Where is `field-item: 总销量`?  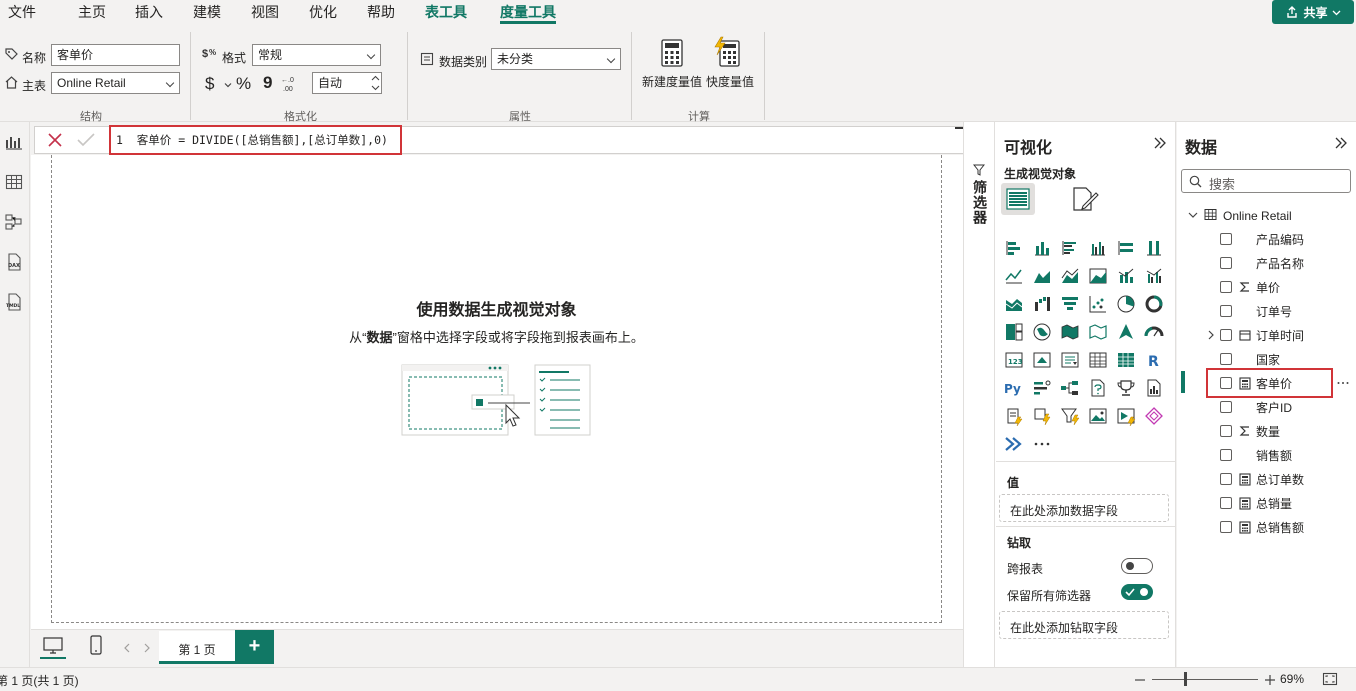
field-item: 总销量 is located at coordinates (1256, 503).